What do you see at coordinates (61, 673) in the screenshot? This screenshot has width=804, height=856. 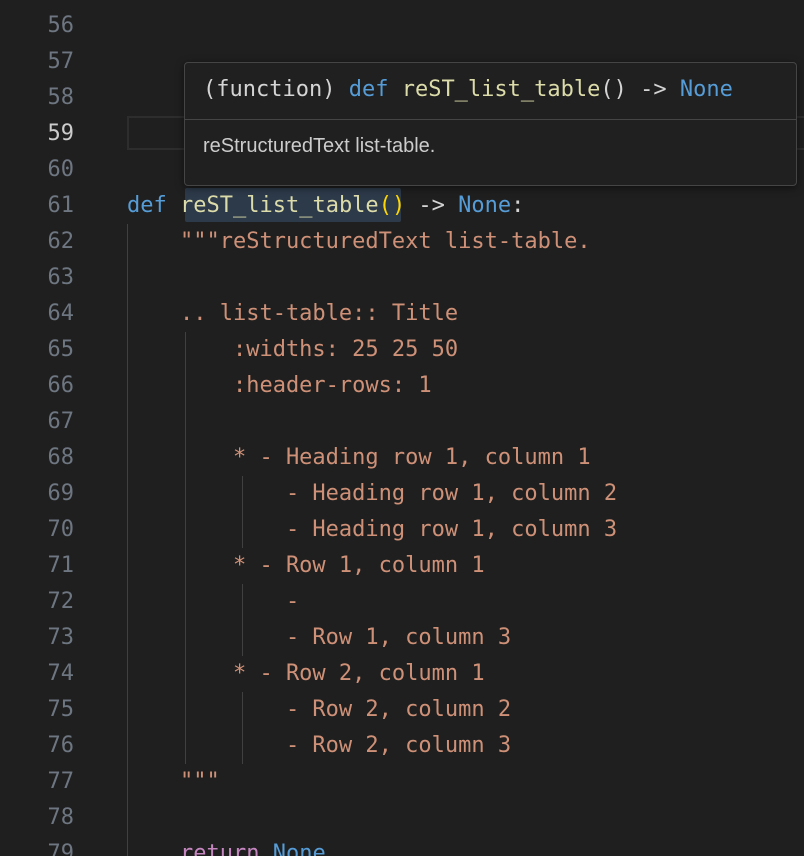 I see `line-number: 74` at bounding box center [61, 673].